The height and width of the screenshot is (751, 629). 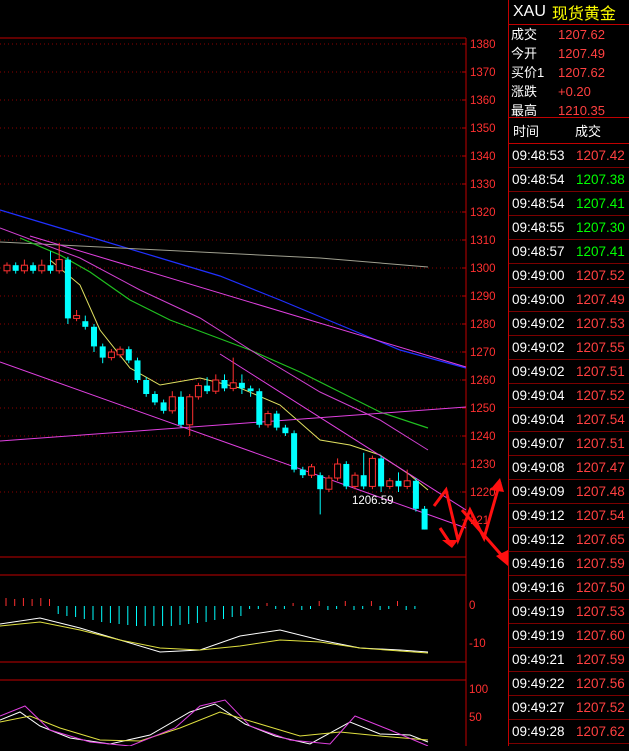 What do you see at coordinates (483, 129) in the screenshot?
I see `price-axis-label: 1350` at bounding box center [483, 129].